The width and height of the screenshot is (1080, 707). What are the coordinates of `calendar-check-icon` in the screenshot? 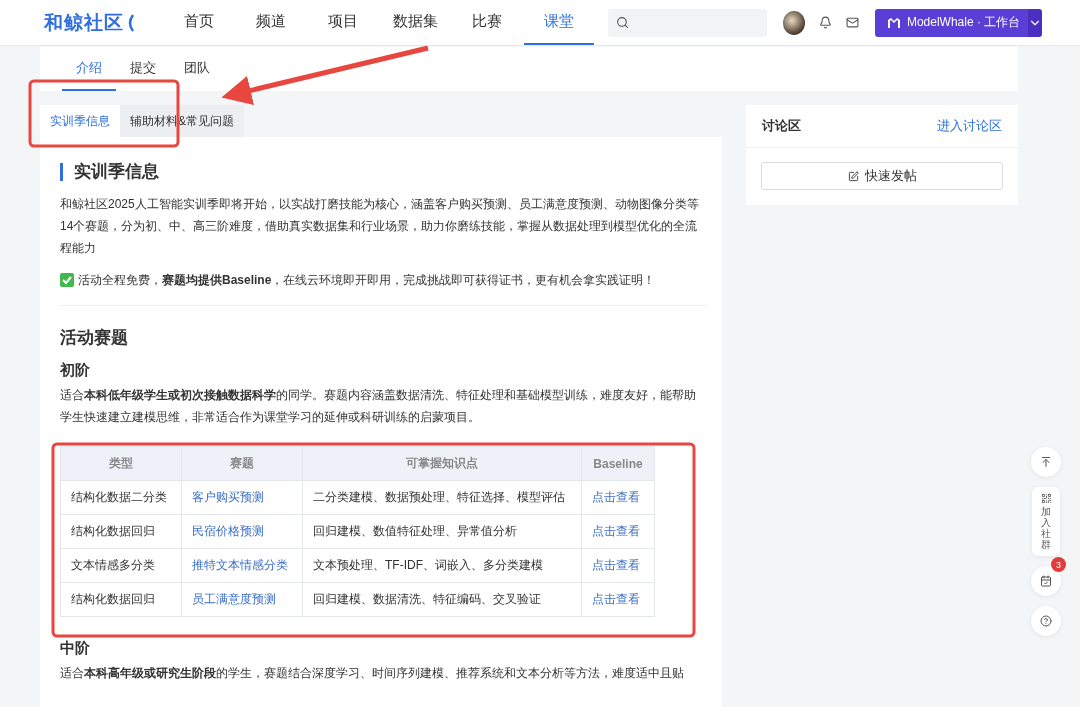 It's located at (1046, 581).